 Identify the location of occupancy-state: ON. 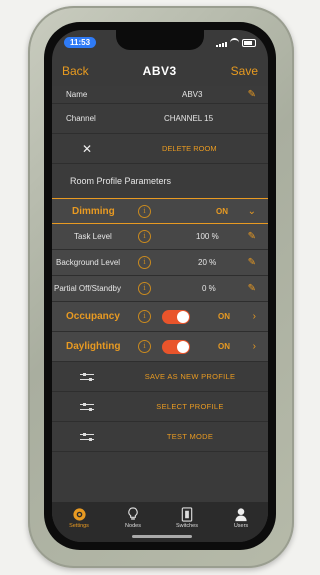
(224, 316).